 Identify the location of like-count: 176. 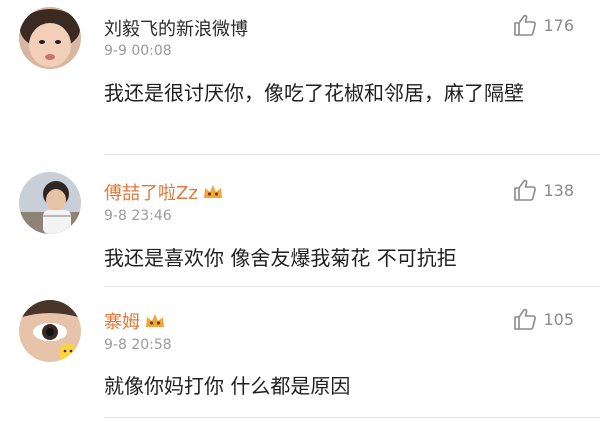
(558, 25).